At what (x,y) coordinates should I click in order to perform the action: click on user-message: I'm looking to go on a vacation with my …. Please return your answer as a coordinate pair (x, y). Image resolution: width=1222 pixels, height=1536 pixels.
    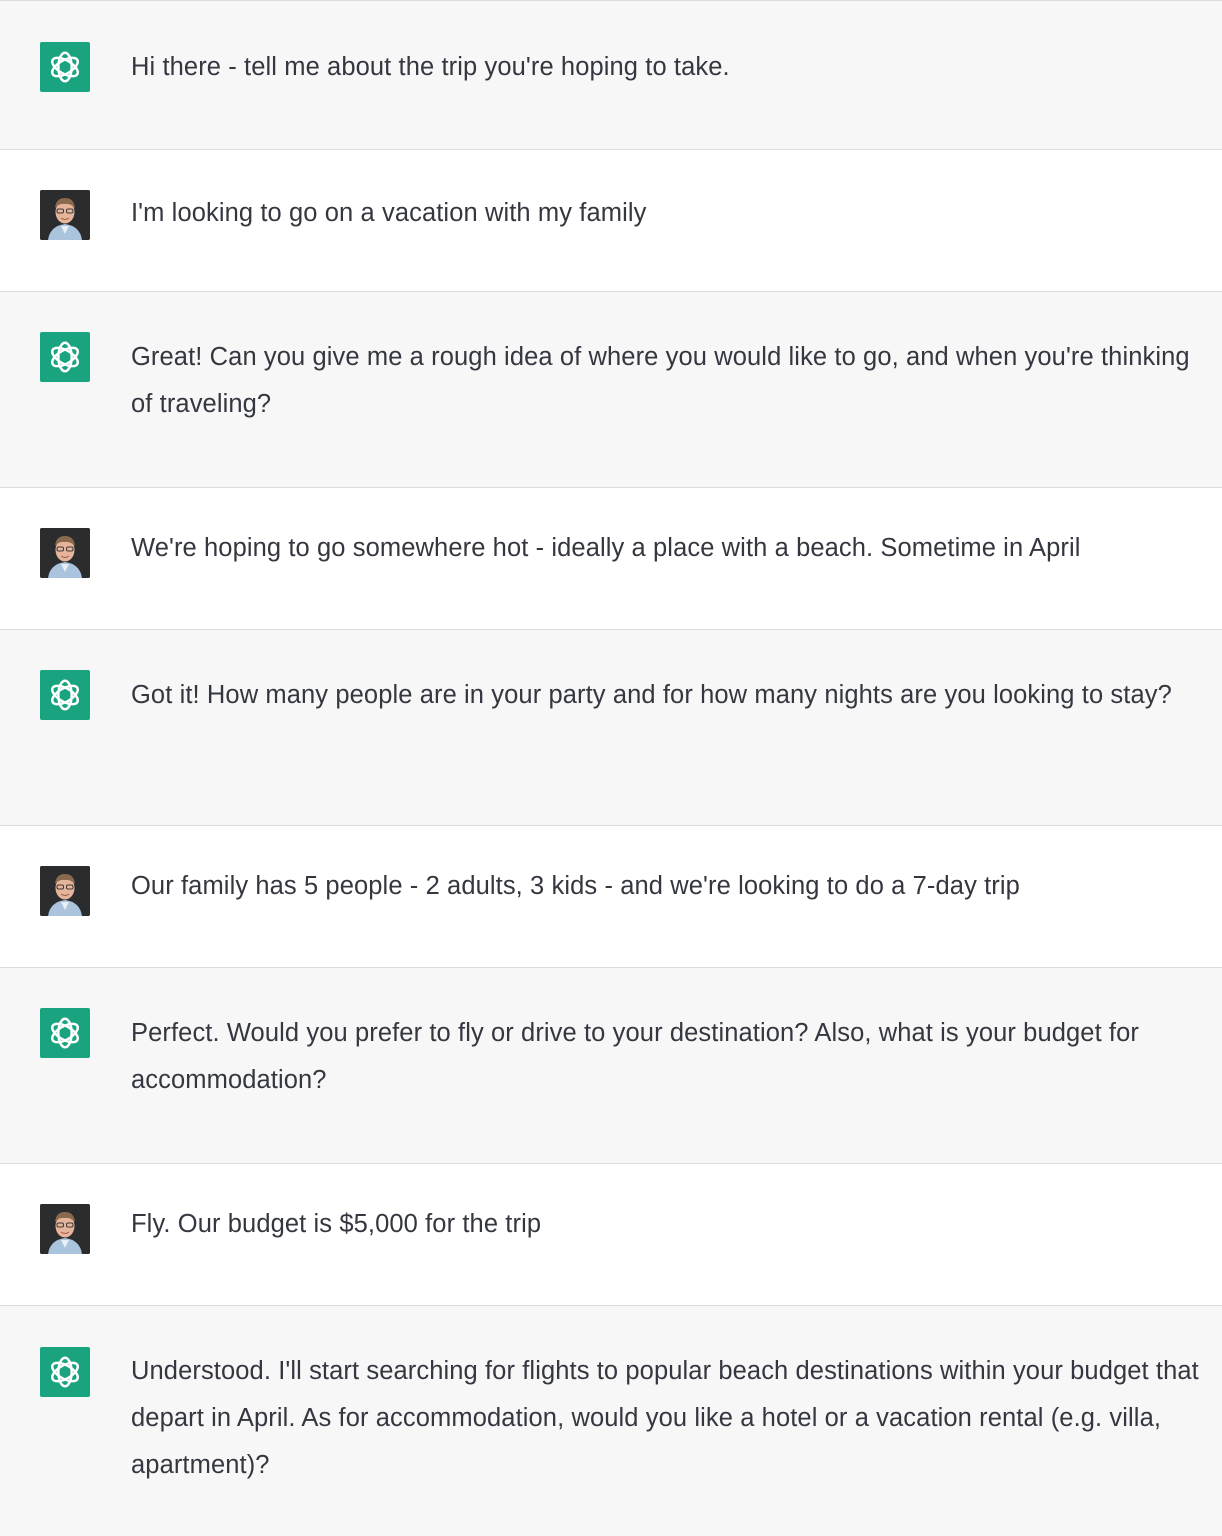
    Looking at the image, I should click on (611, 221).